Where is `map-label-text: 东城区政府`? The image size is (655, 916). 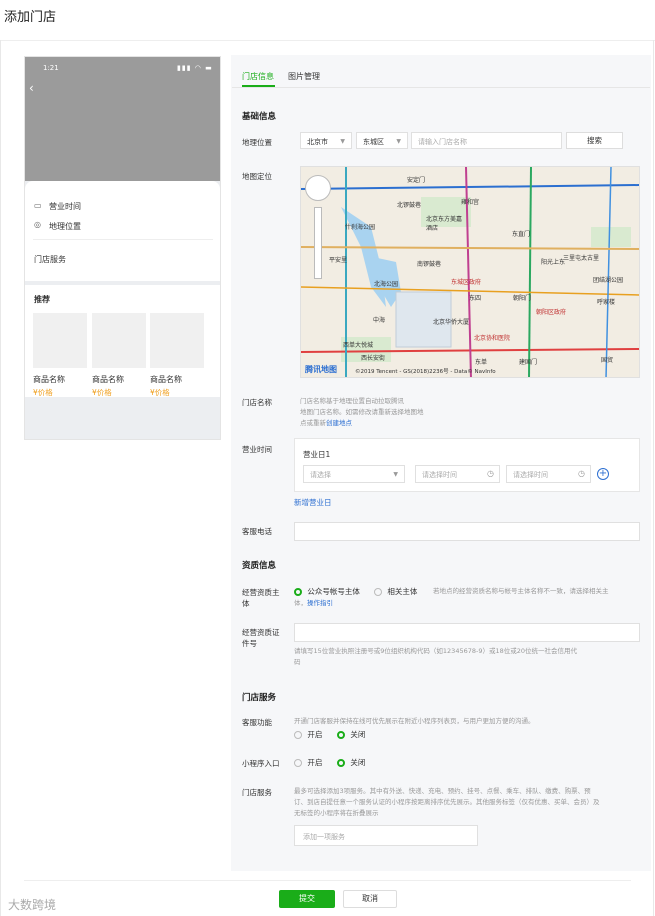
map-label-text: 东城区政府 is located at coordinates (466, 282).